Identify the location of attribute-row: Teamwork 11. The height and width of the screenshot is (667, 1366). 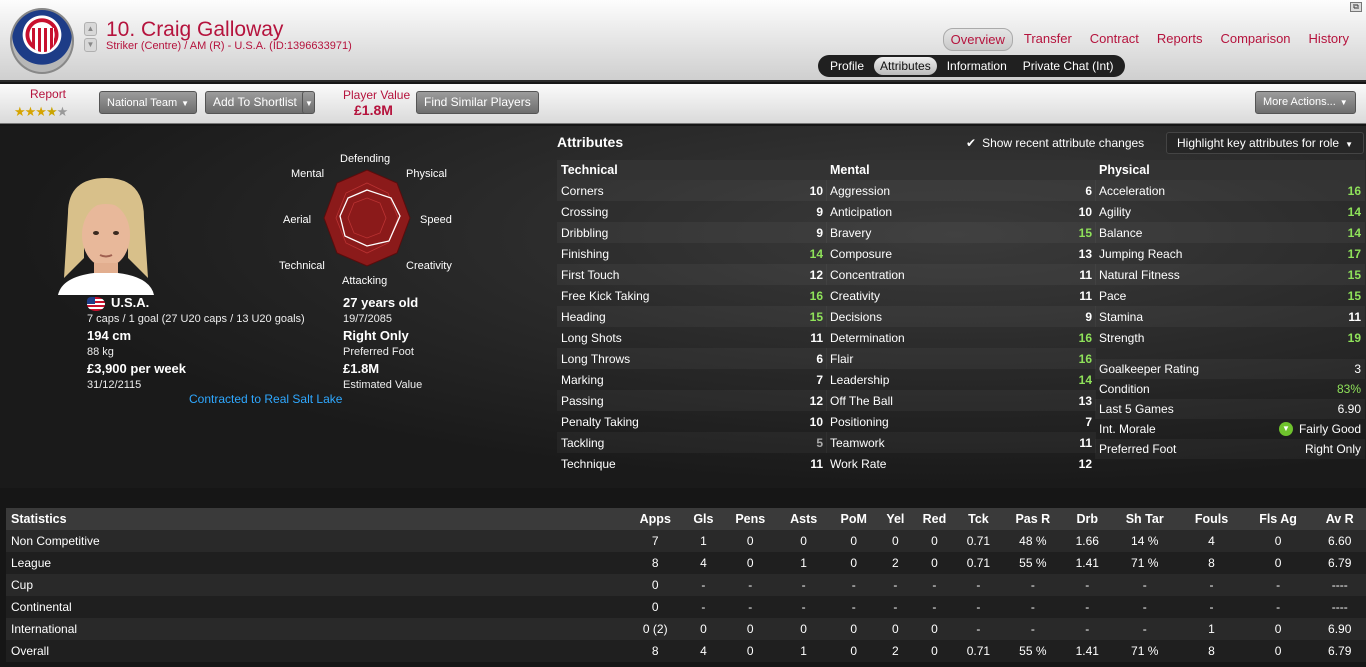
(961, 442).